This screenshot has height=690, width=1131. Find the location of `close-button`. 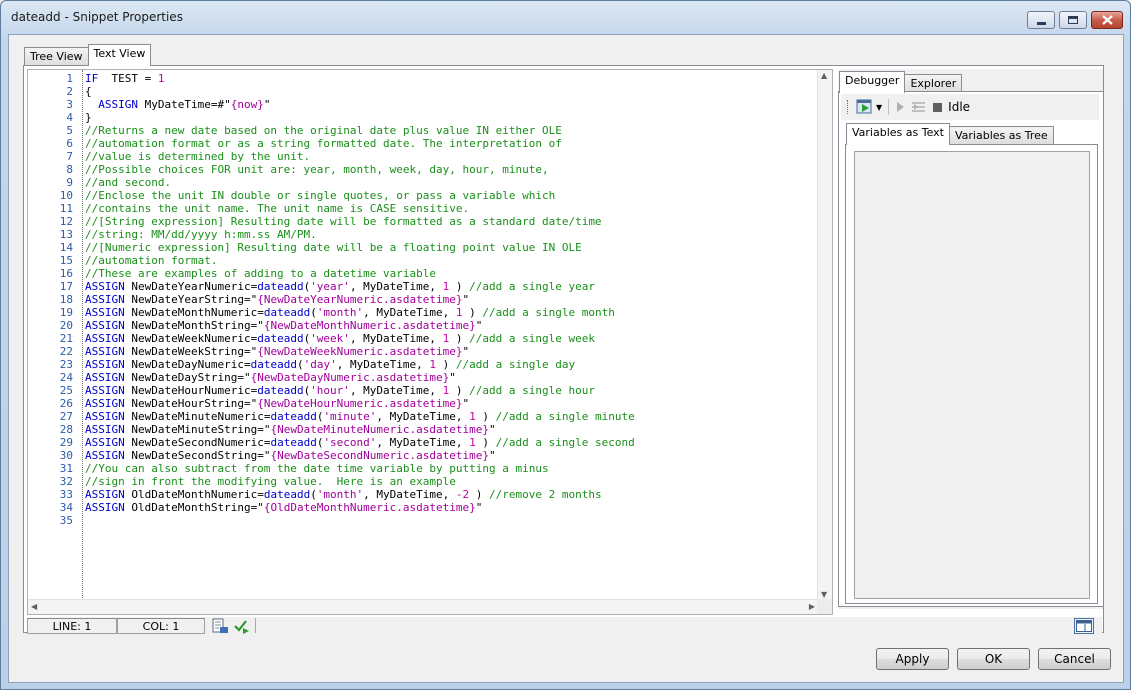

close-button is located at coordinates (1107, 20).